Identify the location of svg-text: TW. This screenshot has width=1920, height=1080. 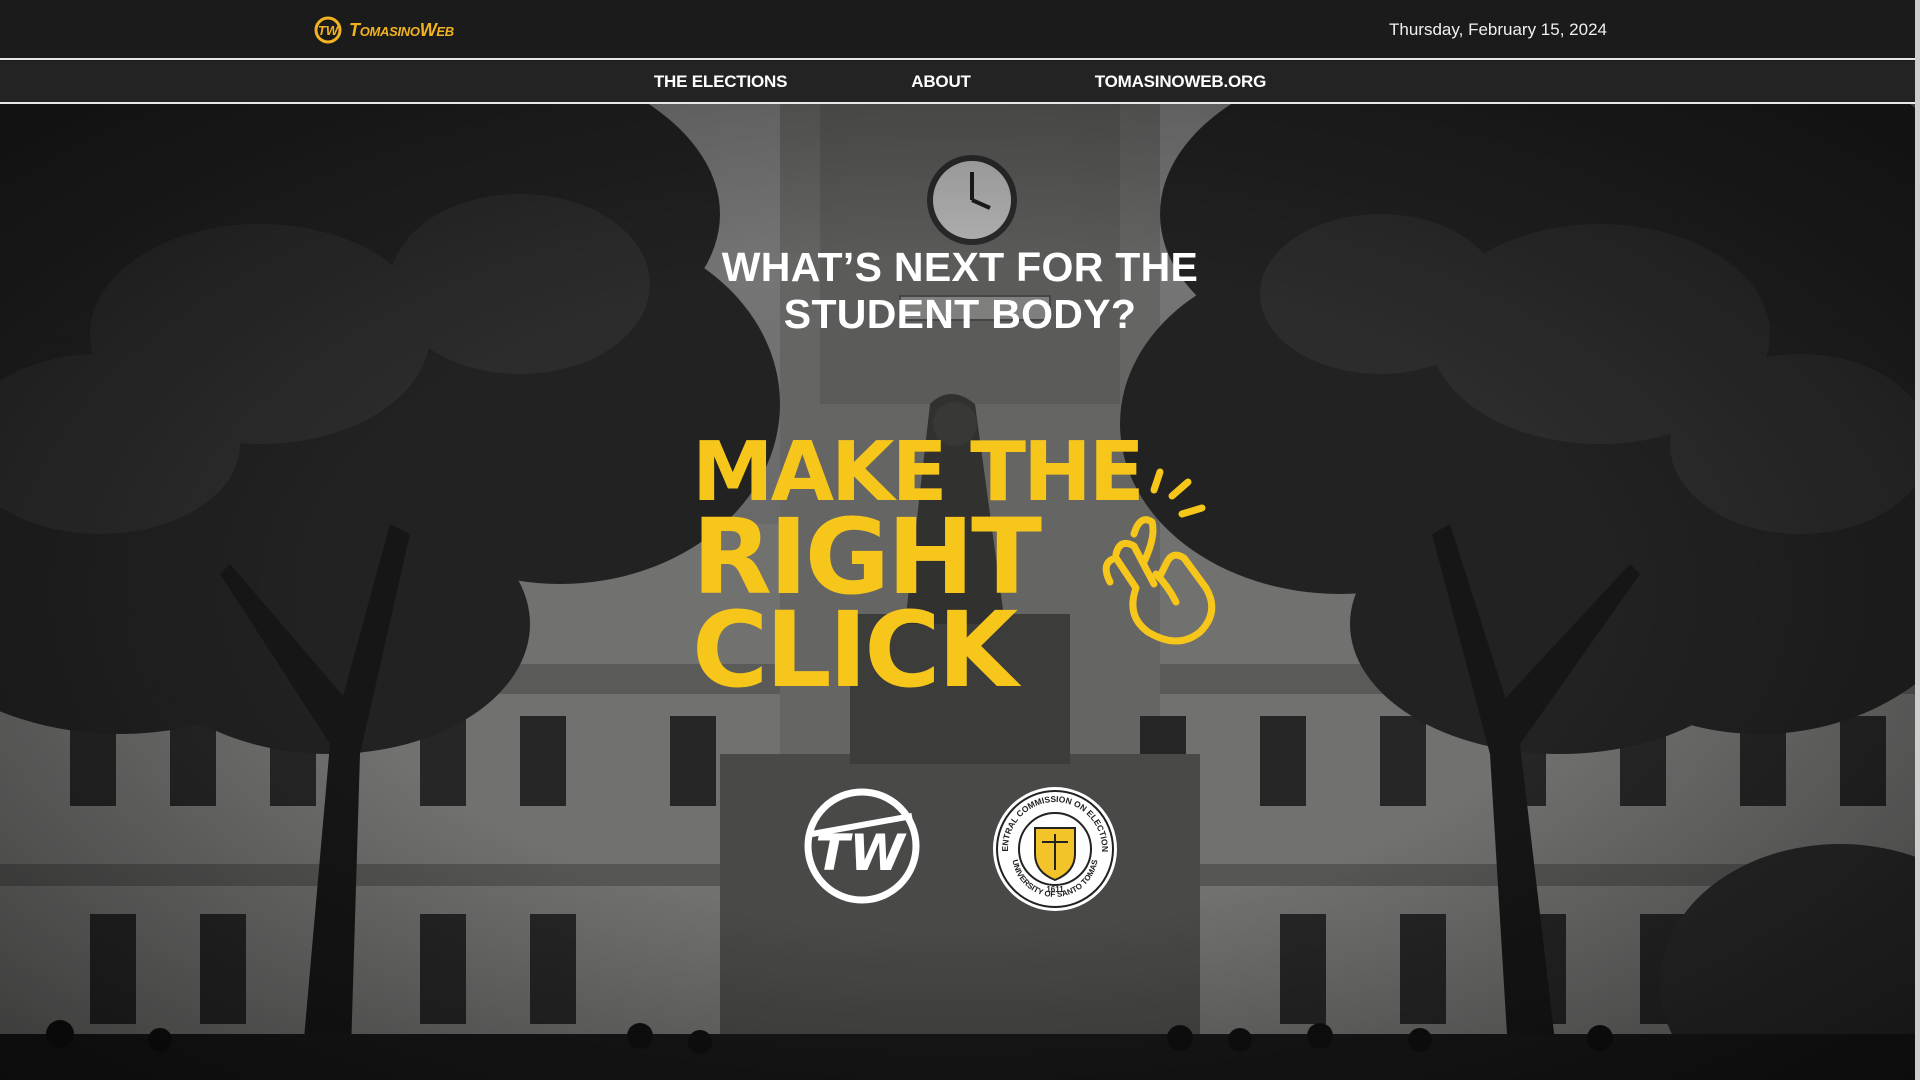
(329, 30).